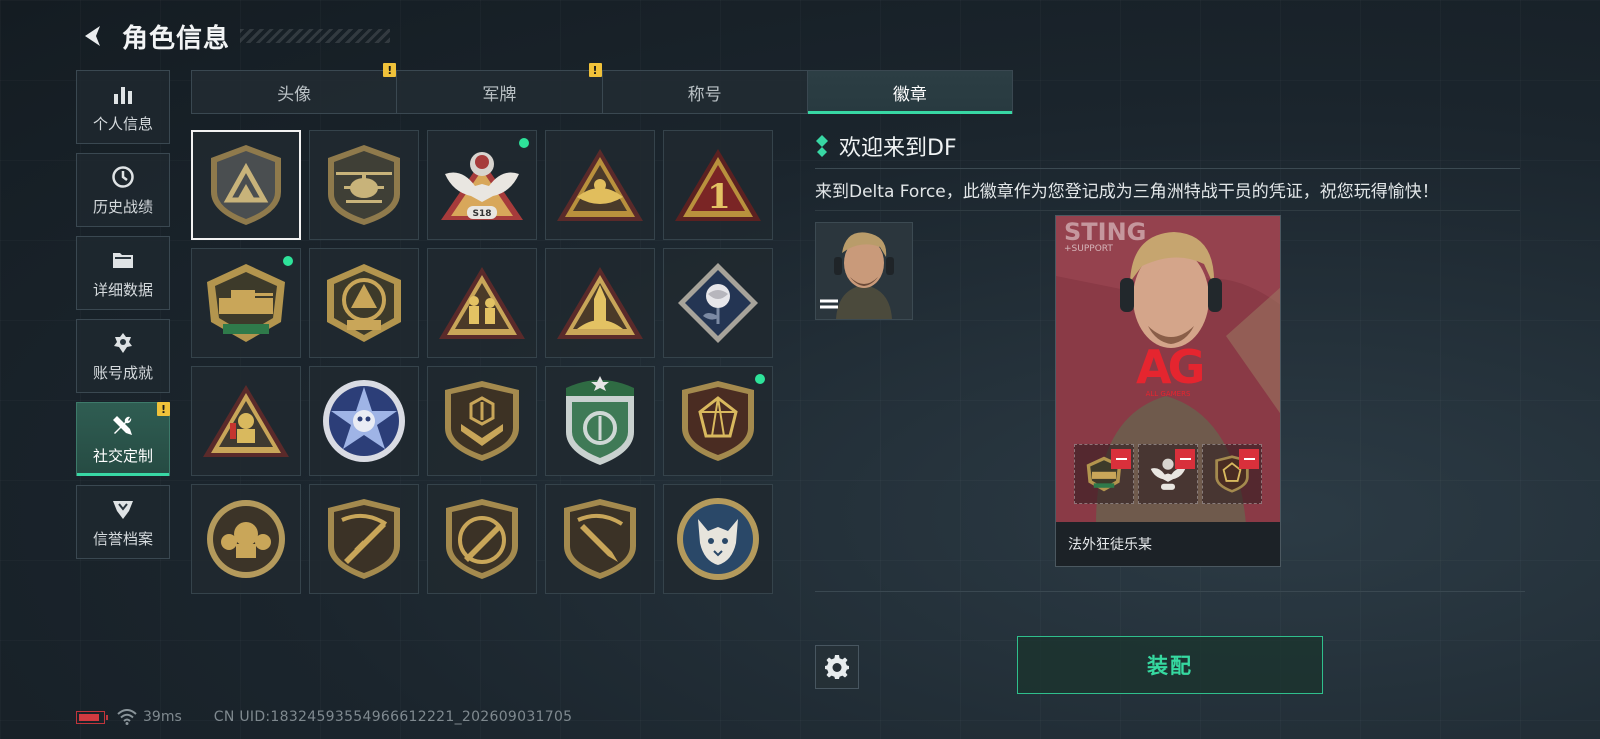  Describe the element at coordinates (89, 717) in the screenshot. I see `battery-level-fill` at that location.